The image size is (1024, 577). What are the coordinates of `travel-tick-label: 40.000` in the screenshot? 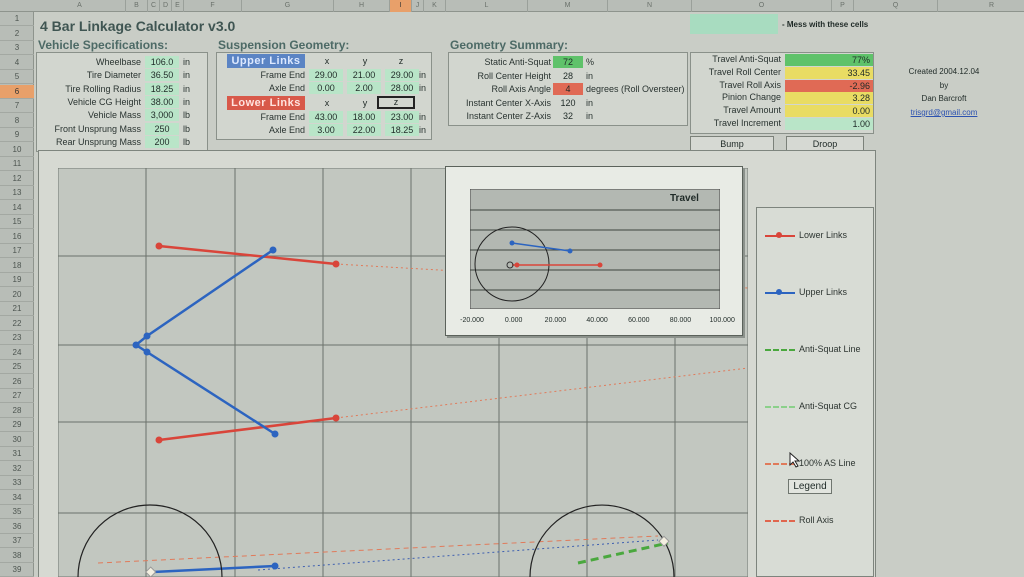 It's located at (597, 320).